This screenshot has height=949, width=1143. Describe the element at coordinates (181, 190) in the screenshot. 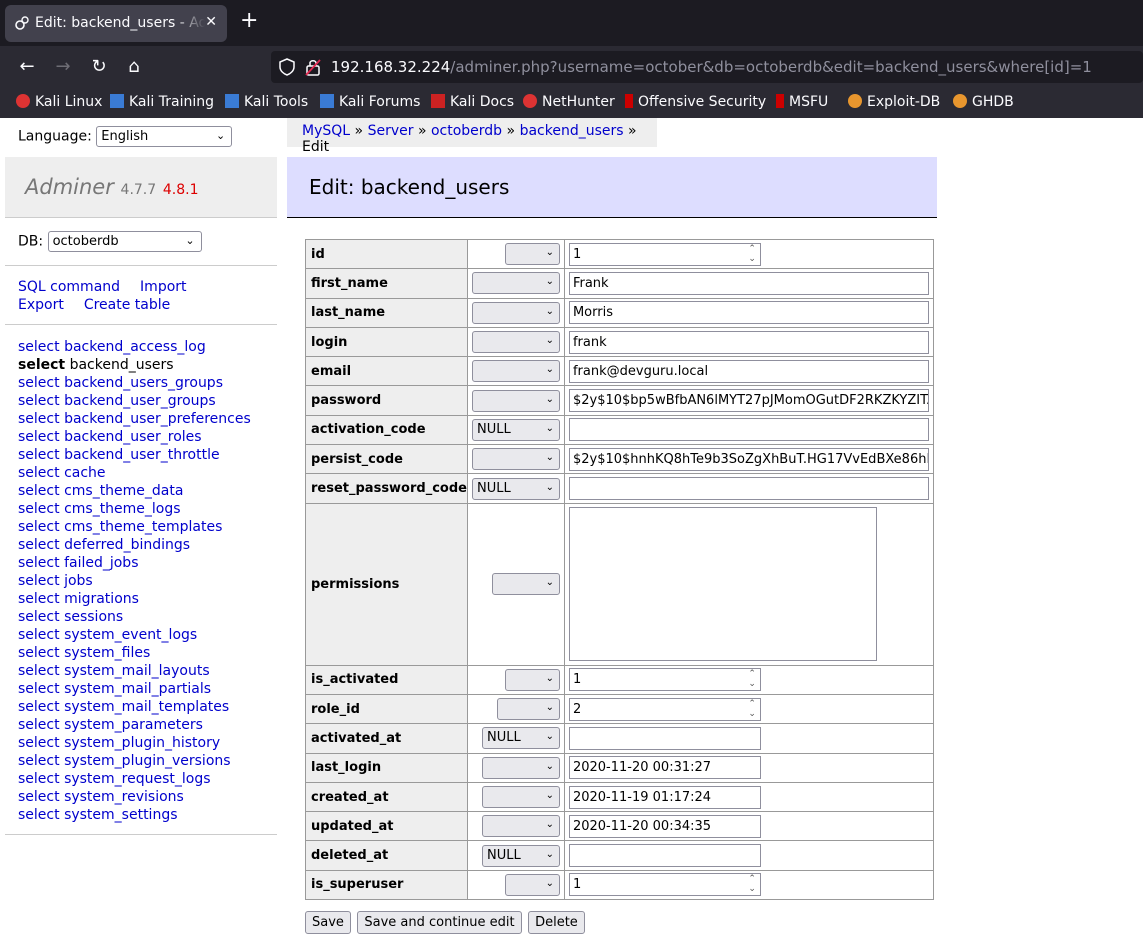

I see `new-version-link: 4.8.1` at that location.